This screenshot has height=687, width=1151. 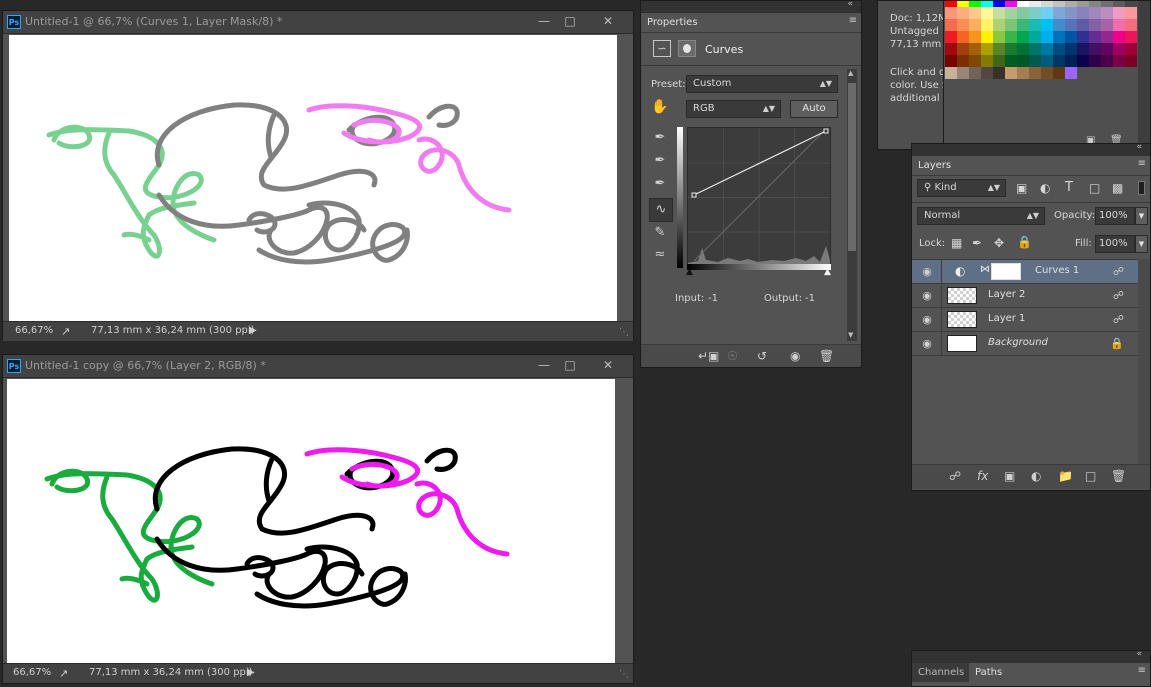 What do you see at coordinates (927, 295) in the screenshot?
I see `eye-icon: ◉` at bounding box center [927, 295].